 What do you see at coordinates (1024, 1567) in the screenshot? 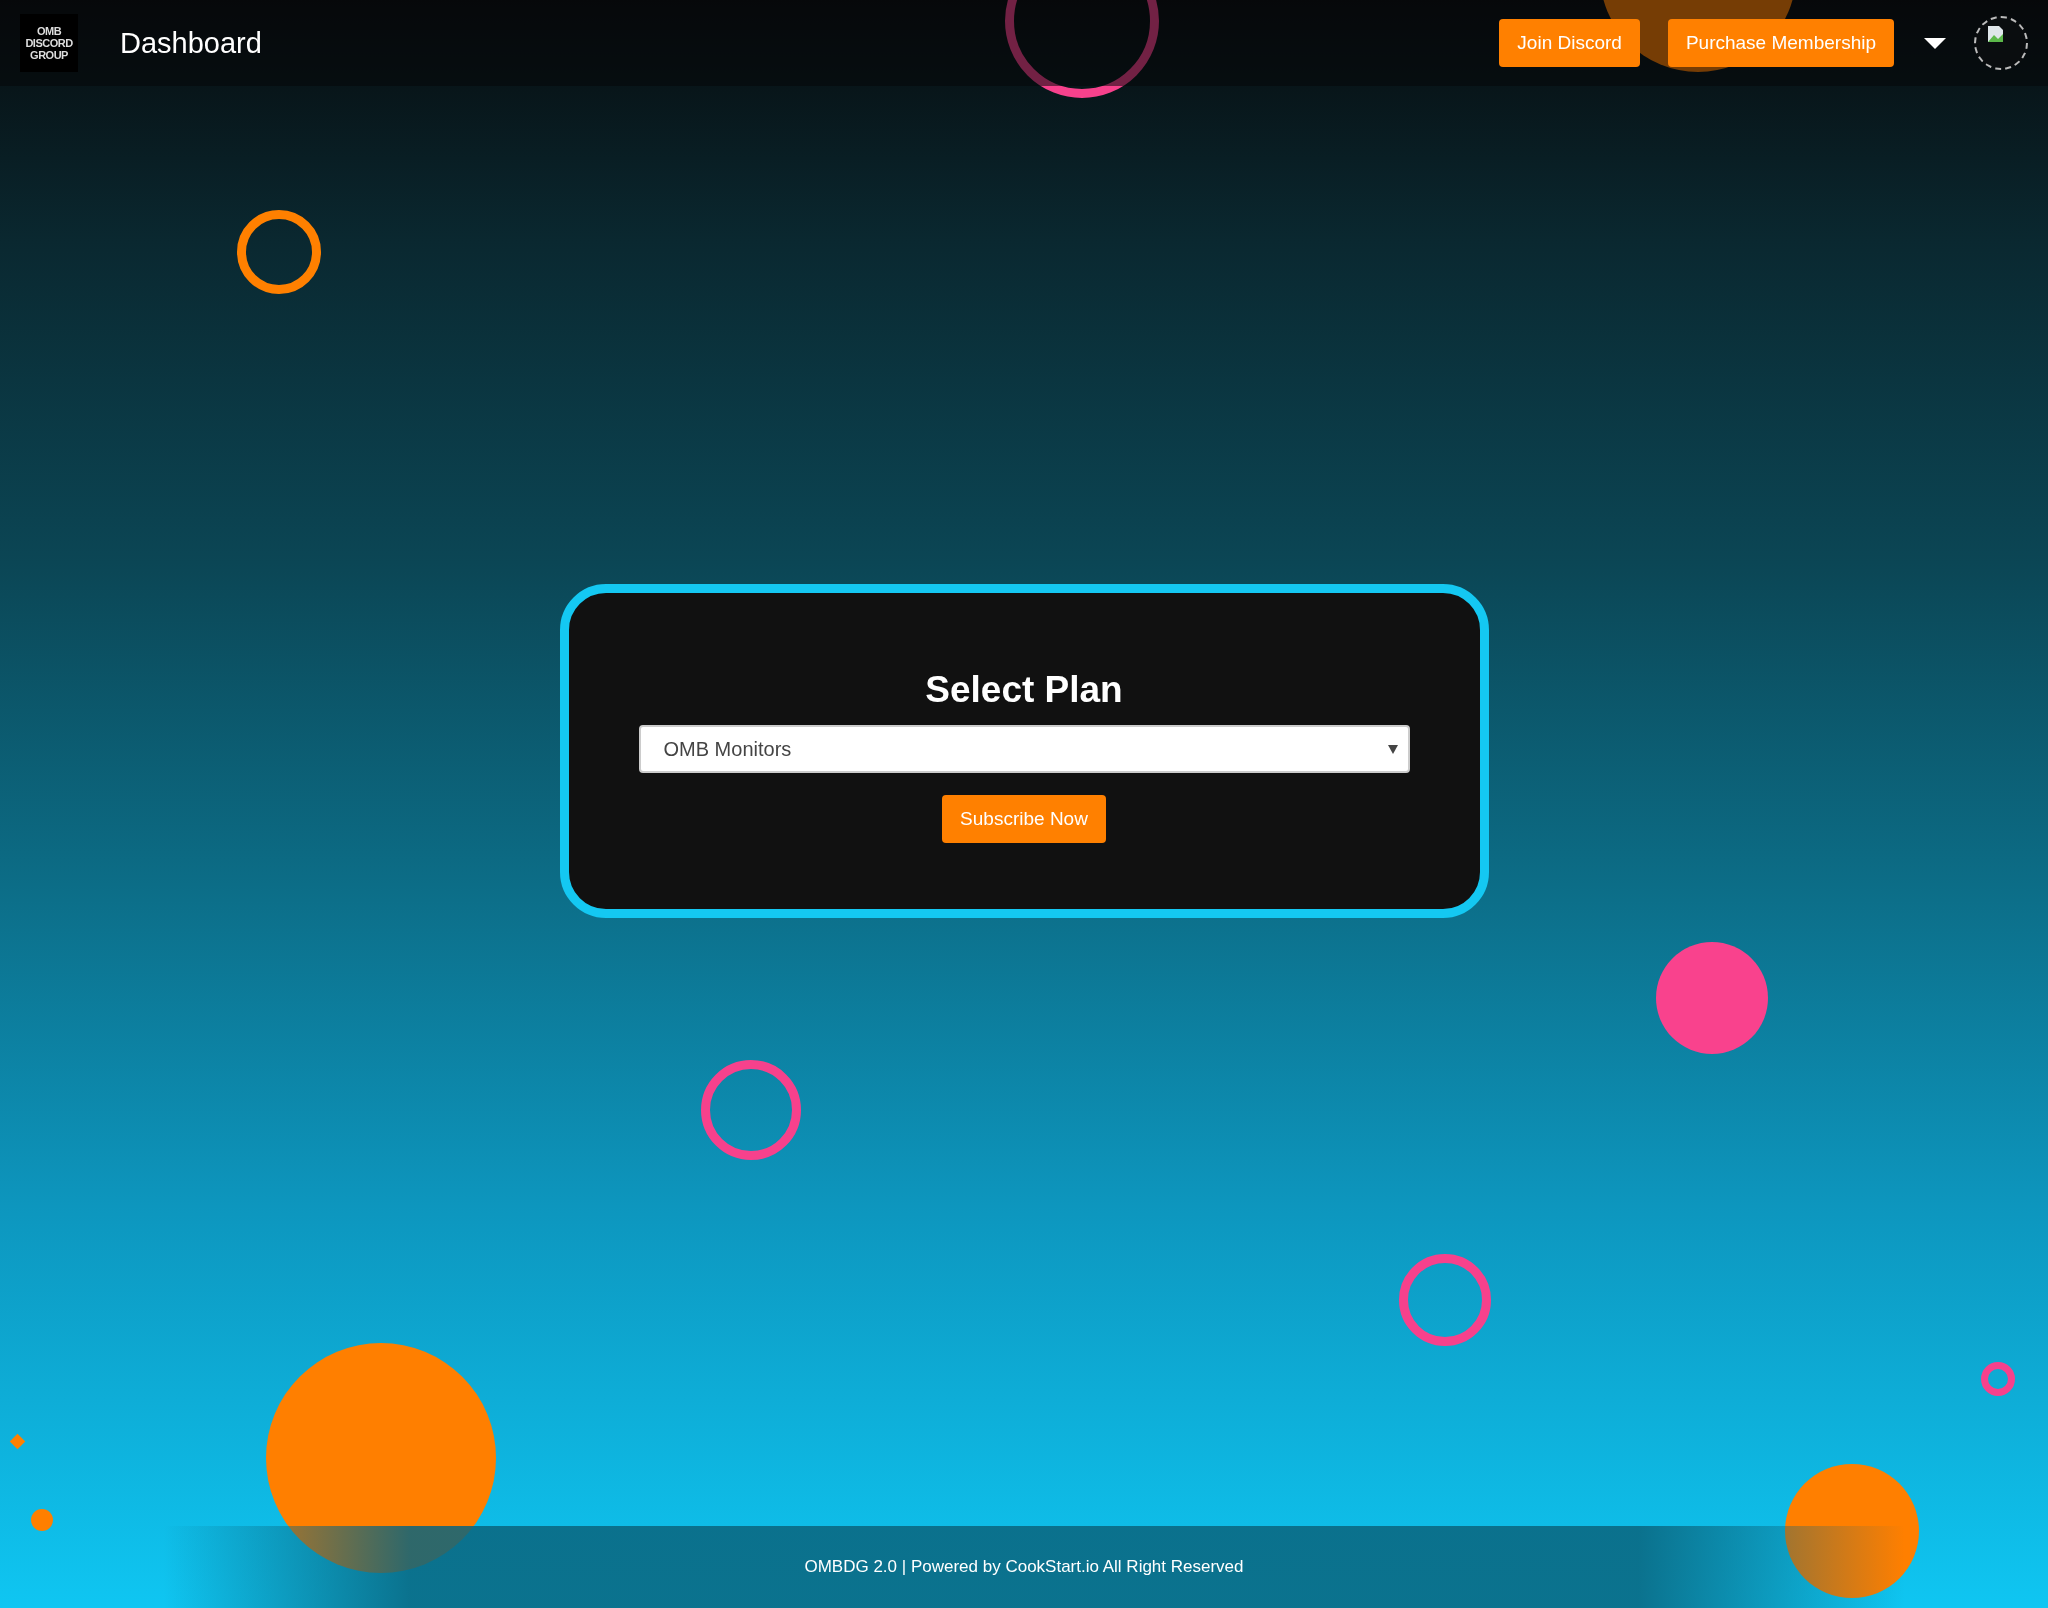
I see `footer-text: OMBDG 2.0 | Powered by CookStart.io All Right Reserved` at bounding box center [1024, 1567].